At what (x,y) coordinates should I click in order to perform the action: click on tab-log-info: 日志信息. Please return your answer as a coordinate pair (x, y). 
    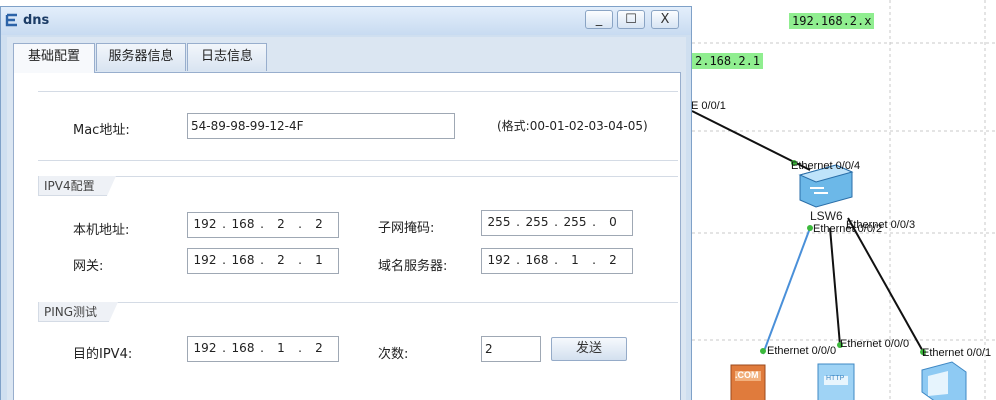
    Looking at the image, I should click on (227, 57).